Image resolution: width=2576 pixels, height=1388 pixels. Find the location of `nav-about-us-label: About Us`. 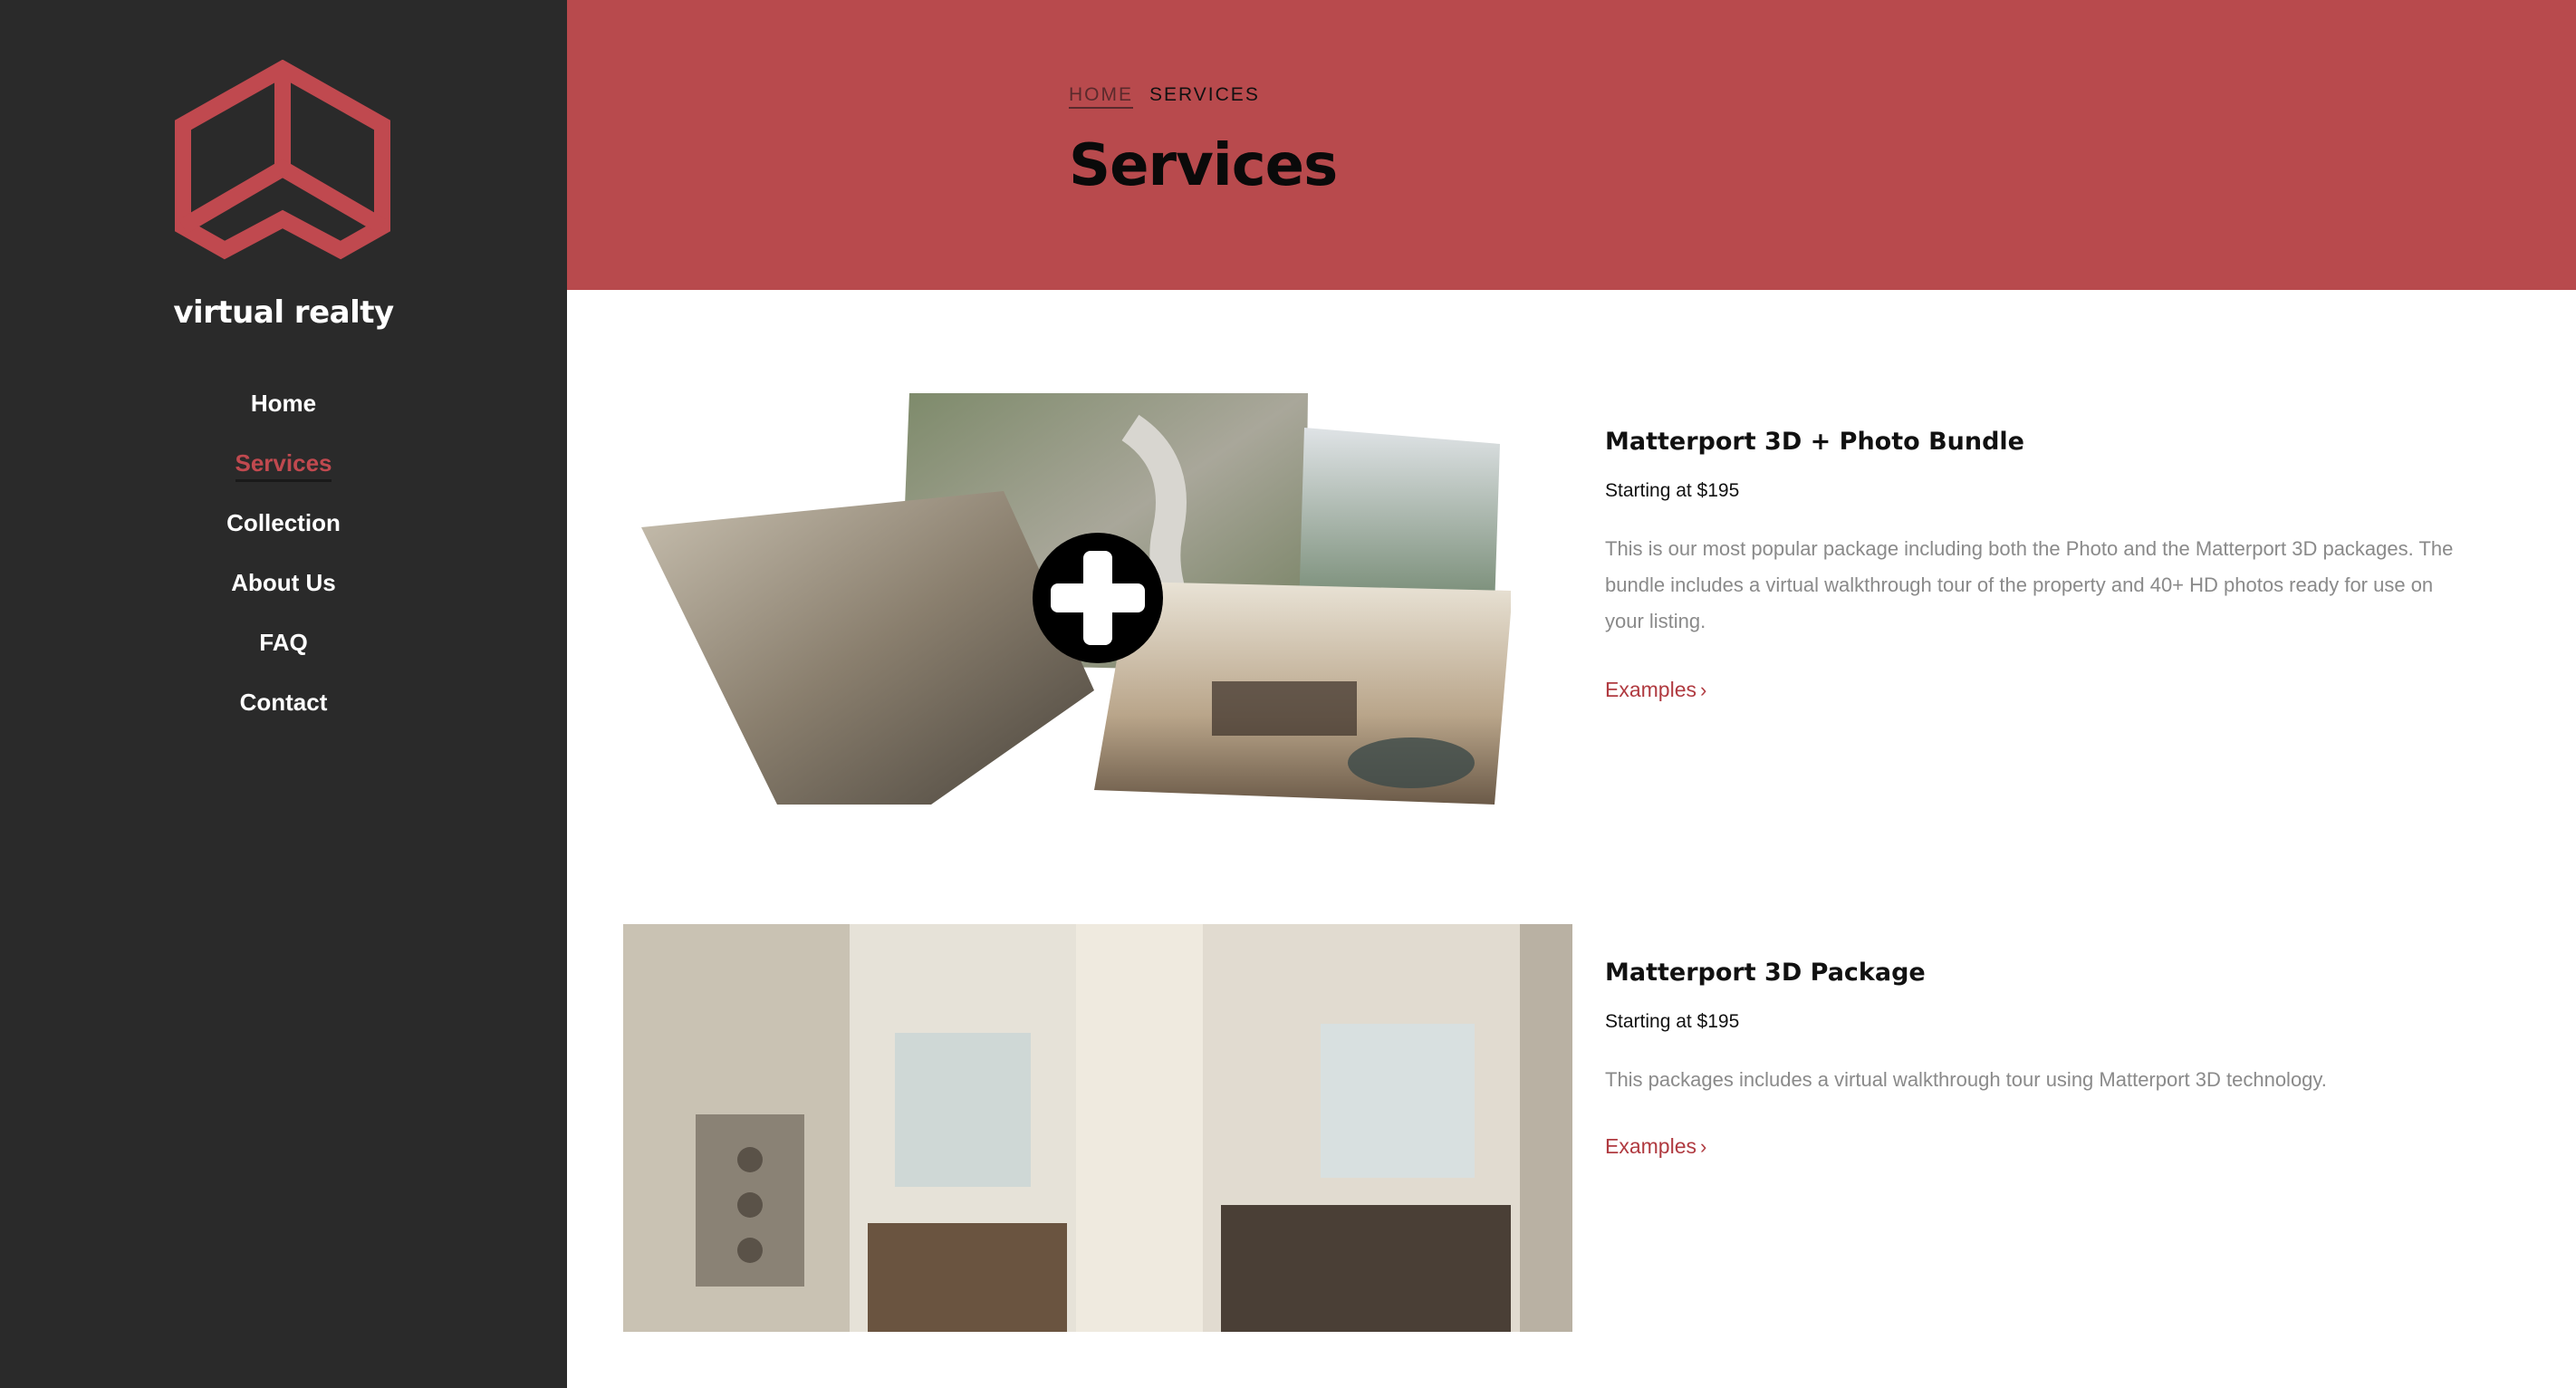

nav-about-us-label: About Us is located at coordinates (283, 582).